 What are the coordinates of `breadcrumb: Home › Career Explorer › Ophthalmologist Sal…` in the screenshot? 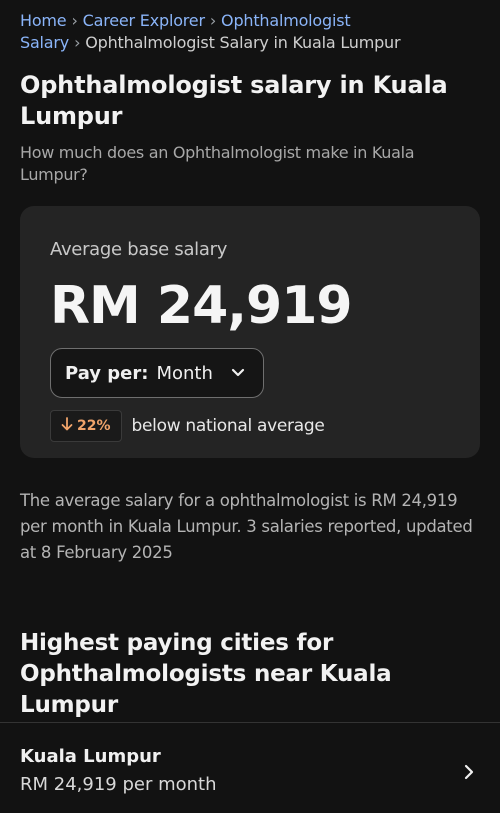 It's located at (250, 27).